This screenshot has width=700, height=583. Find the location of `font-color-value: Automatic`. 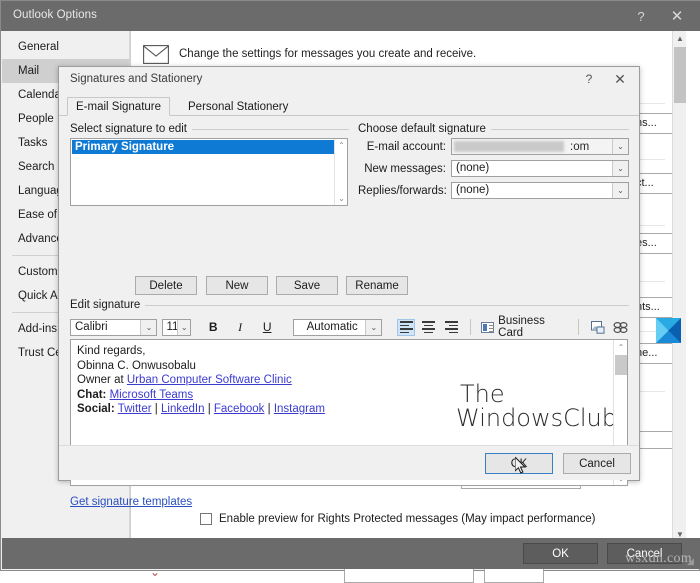

font-color-value: Automatic is located at coordinates (332, 326).